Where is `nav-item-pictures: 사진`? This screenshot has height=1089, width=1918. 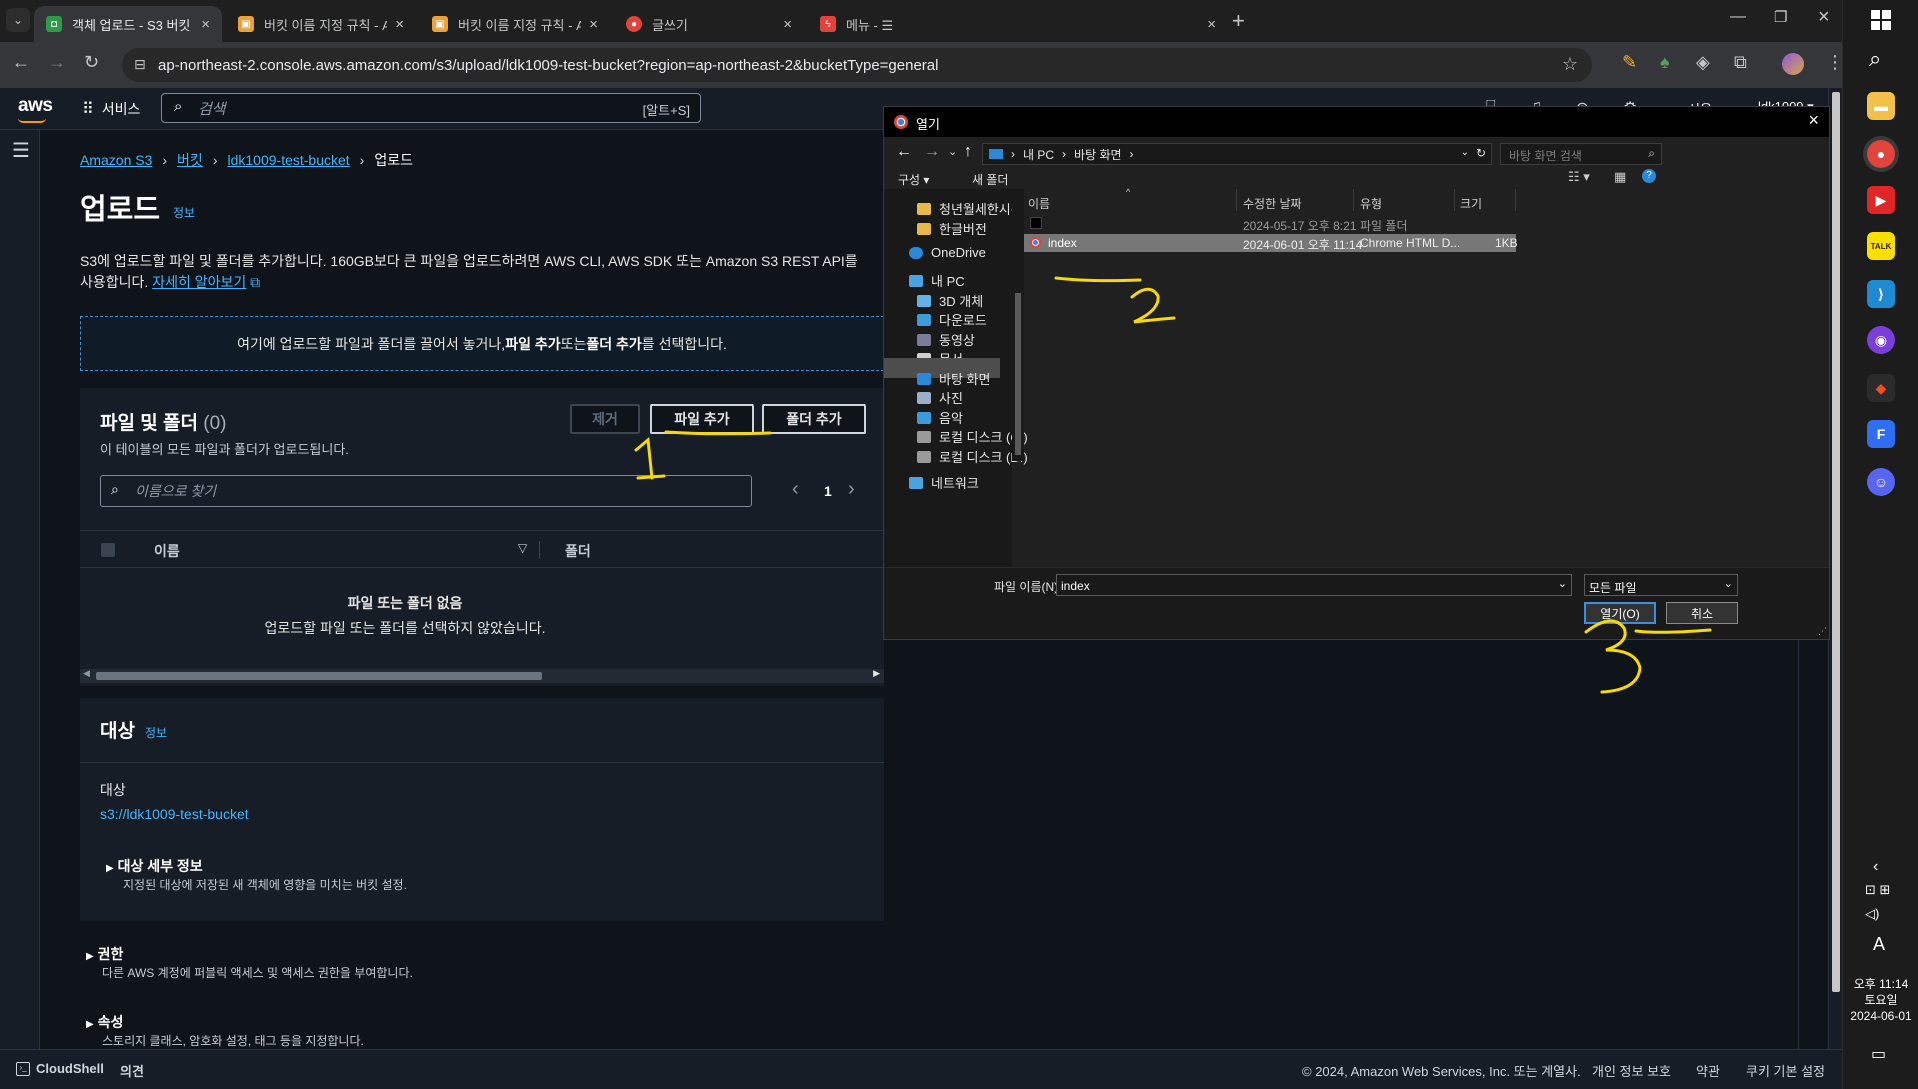 nav-item-pictures: 사진 is located at coordinates (940, 397).